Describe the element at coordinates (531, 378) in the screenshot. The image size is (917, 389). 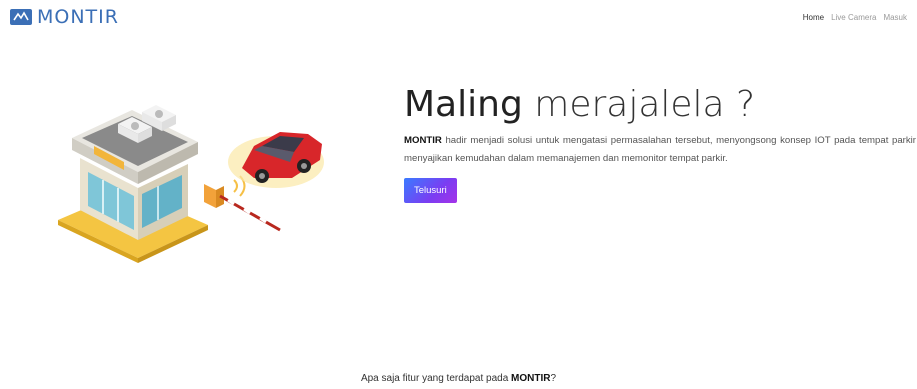
I see `features-question-brand: MONTIR` at that location.